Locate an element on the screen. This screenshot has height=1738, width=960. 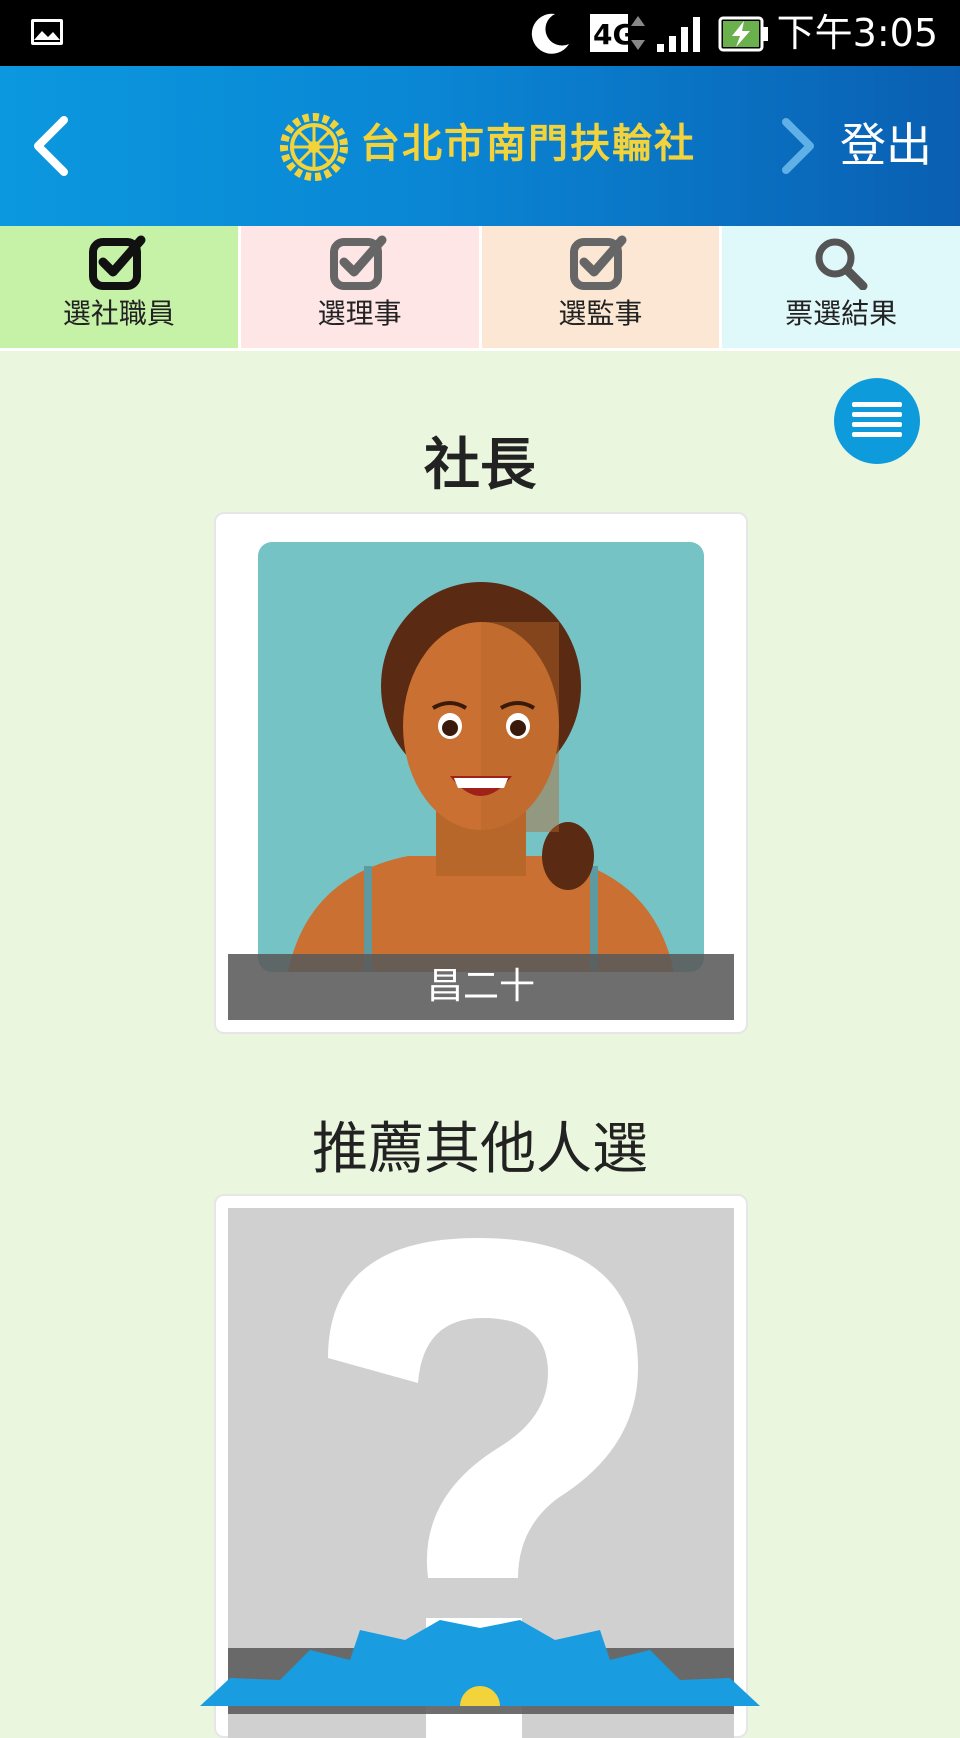
search-icon is located at coordinates (841, 264).